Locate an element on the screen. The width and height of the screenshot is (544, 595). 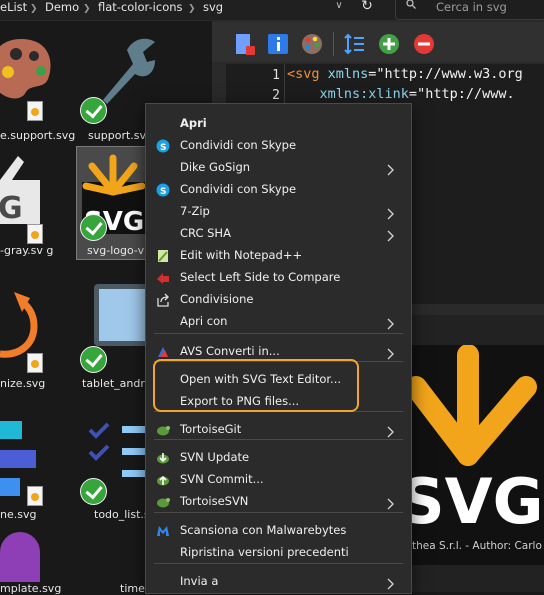
line-number: 1 is located at coordinates (276, 75).